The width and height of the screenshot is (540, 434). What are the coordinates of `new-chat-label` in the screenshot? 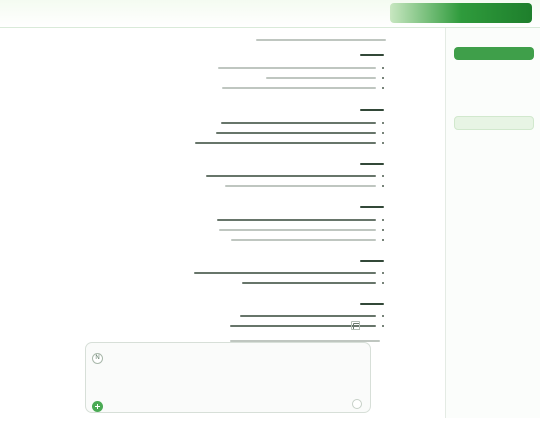 It's located at (496, 53).